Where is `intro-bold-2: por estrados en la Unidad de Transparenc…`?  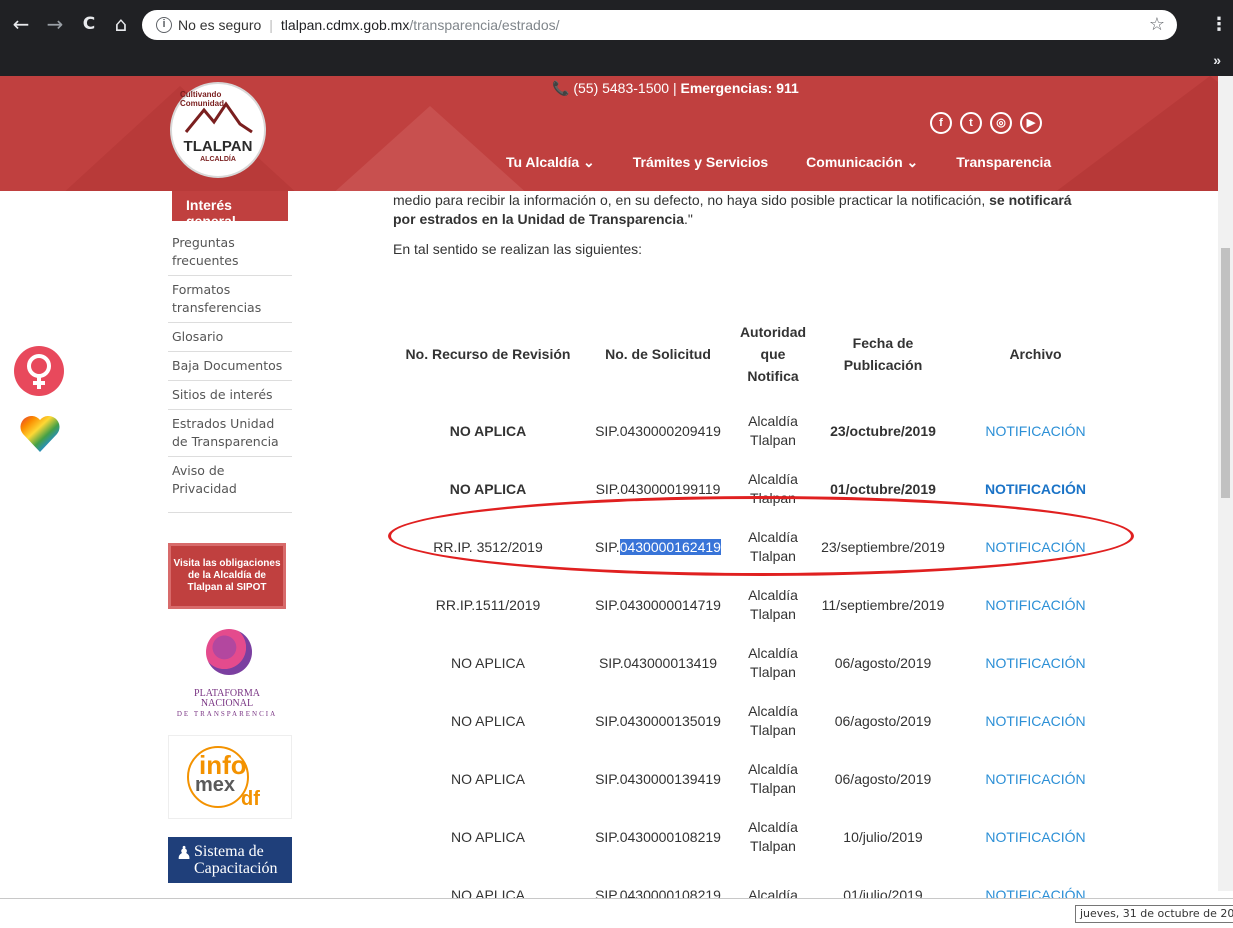
intro-bold-2: por estrados en la Unidad de Transparenc… is located at coordinates (538, 219).